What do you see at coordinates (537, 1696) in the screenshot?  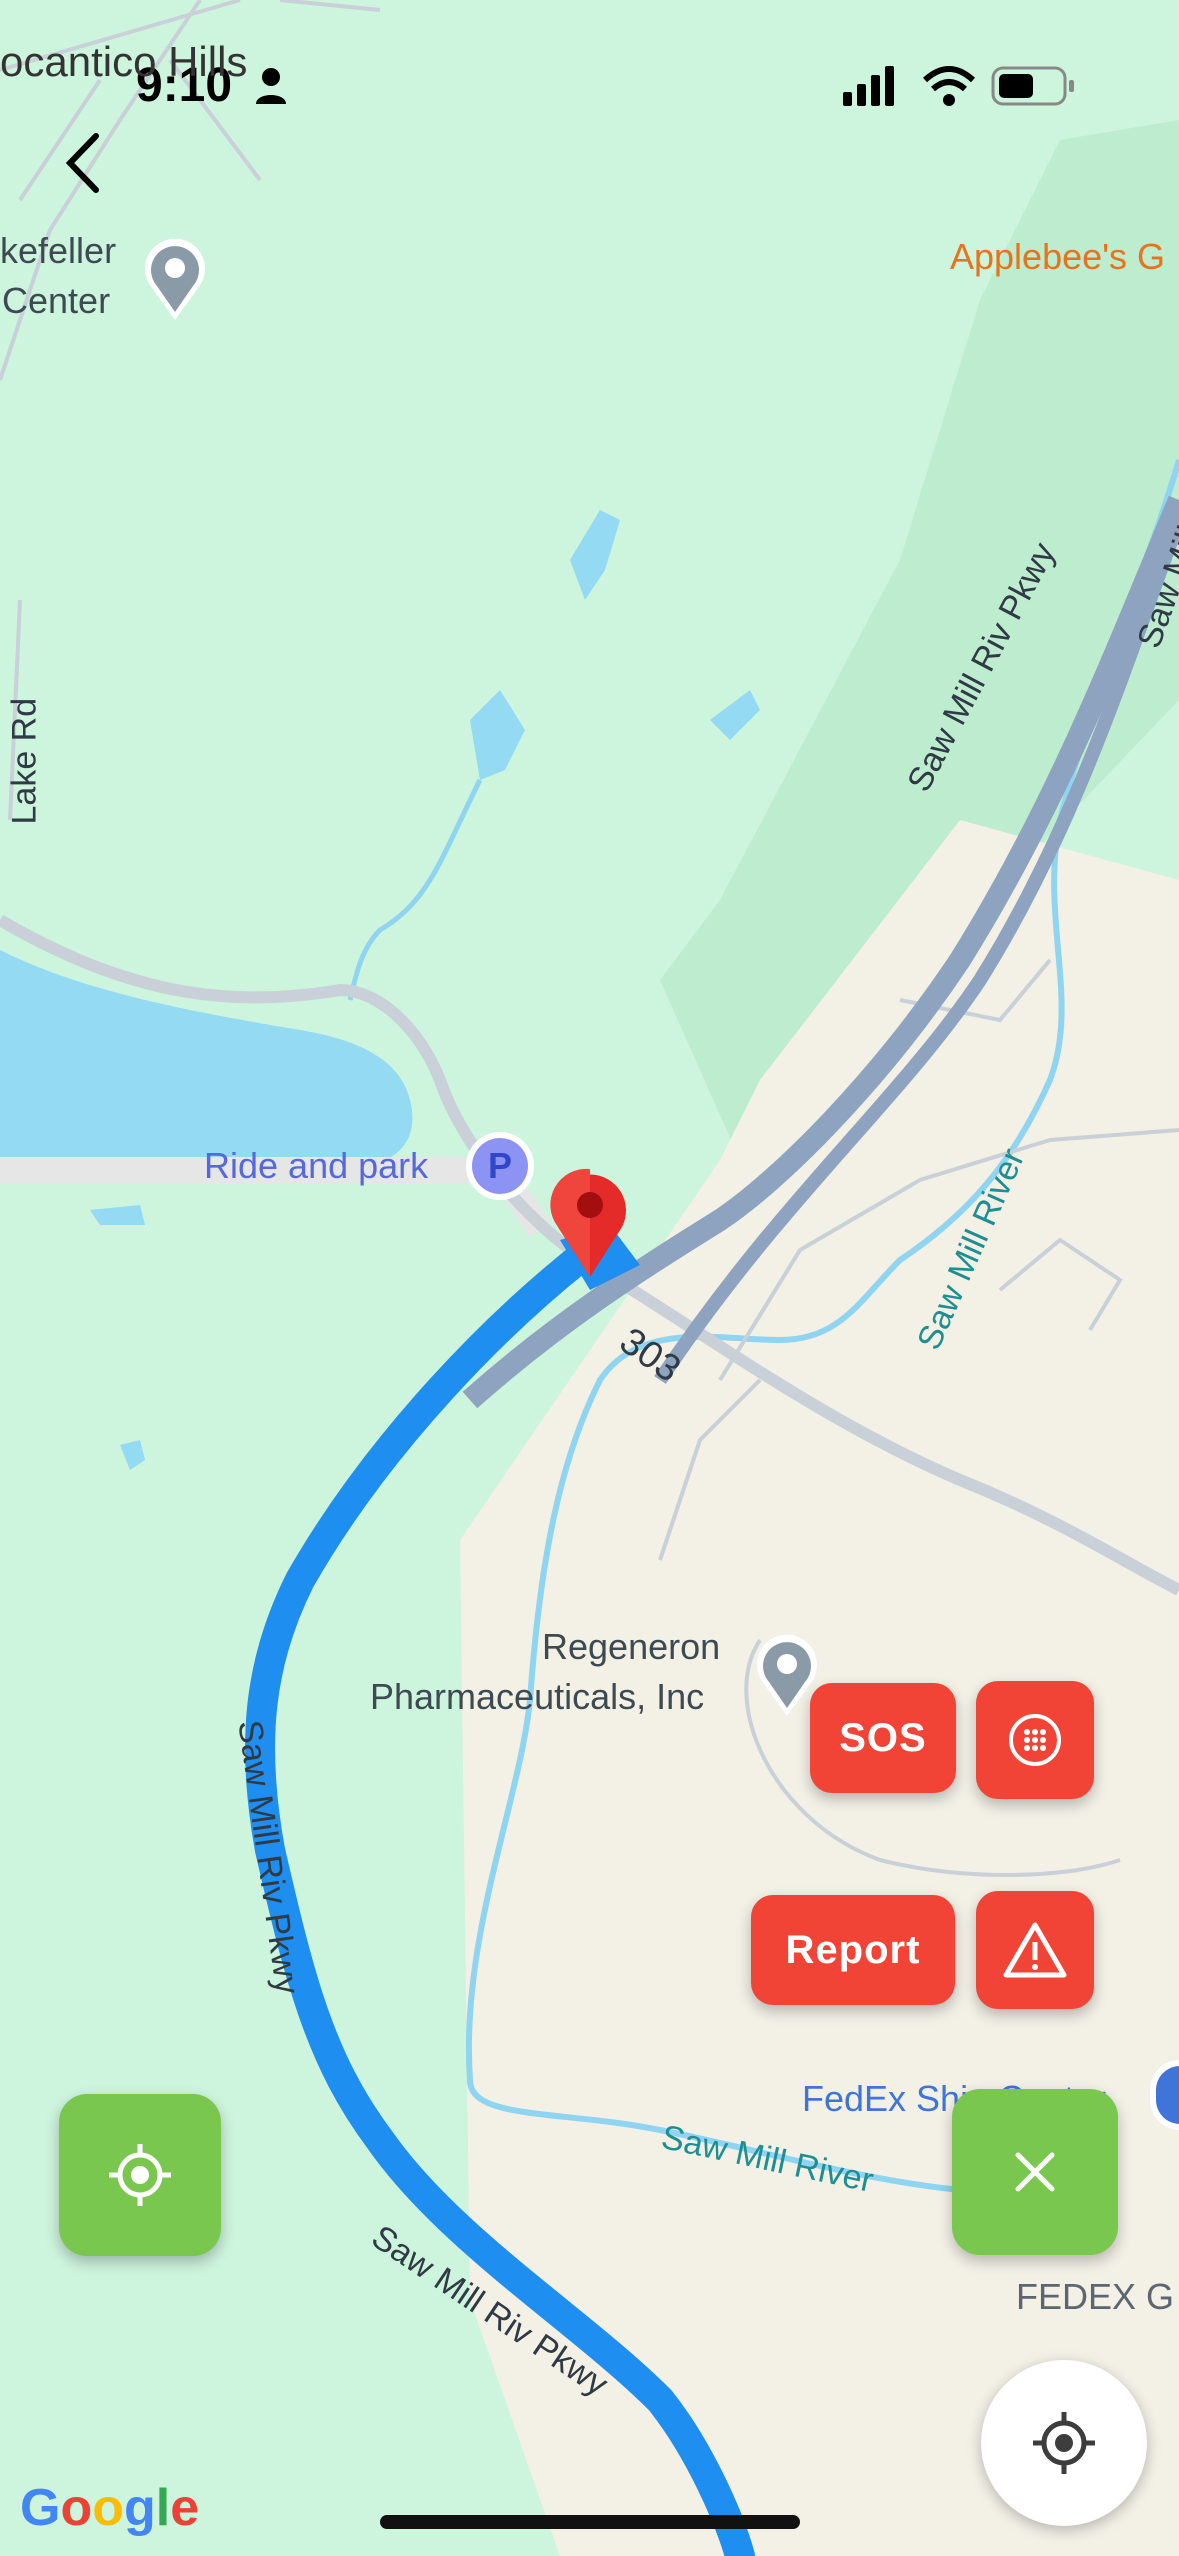 I see `place-label-regeneron-2: Pharmaceuticals, Inc` at bounding box center [537, 1696].